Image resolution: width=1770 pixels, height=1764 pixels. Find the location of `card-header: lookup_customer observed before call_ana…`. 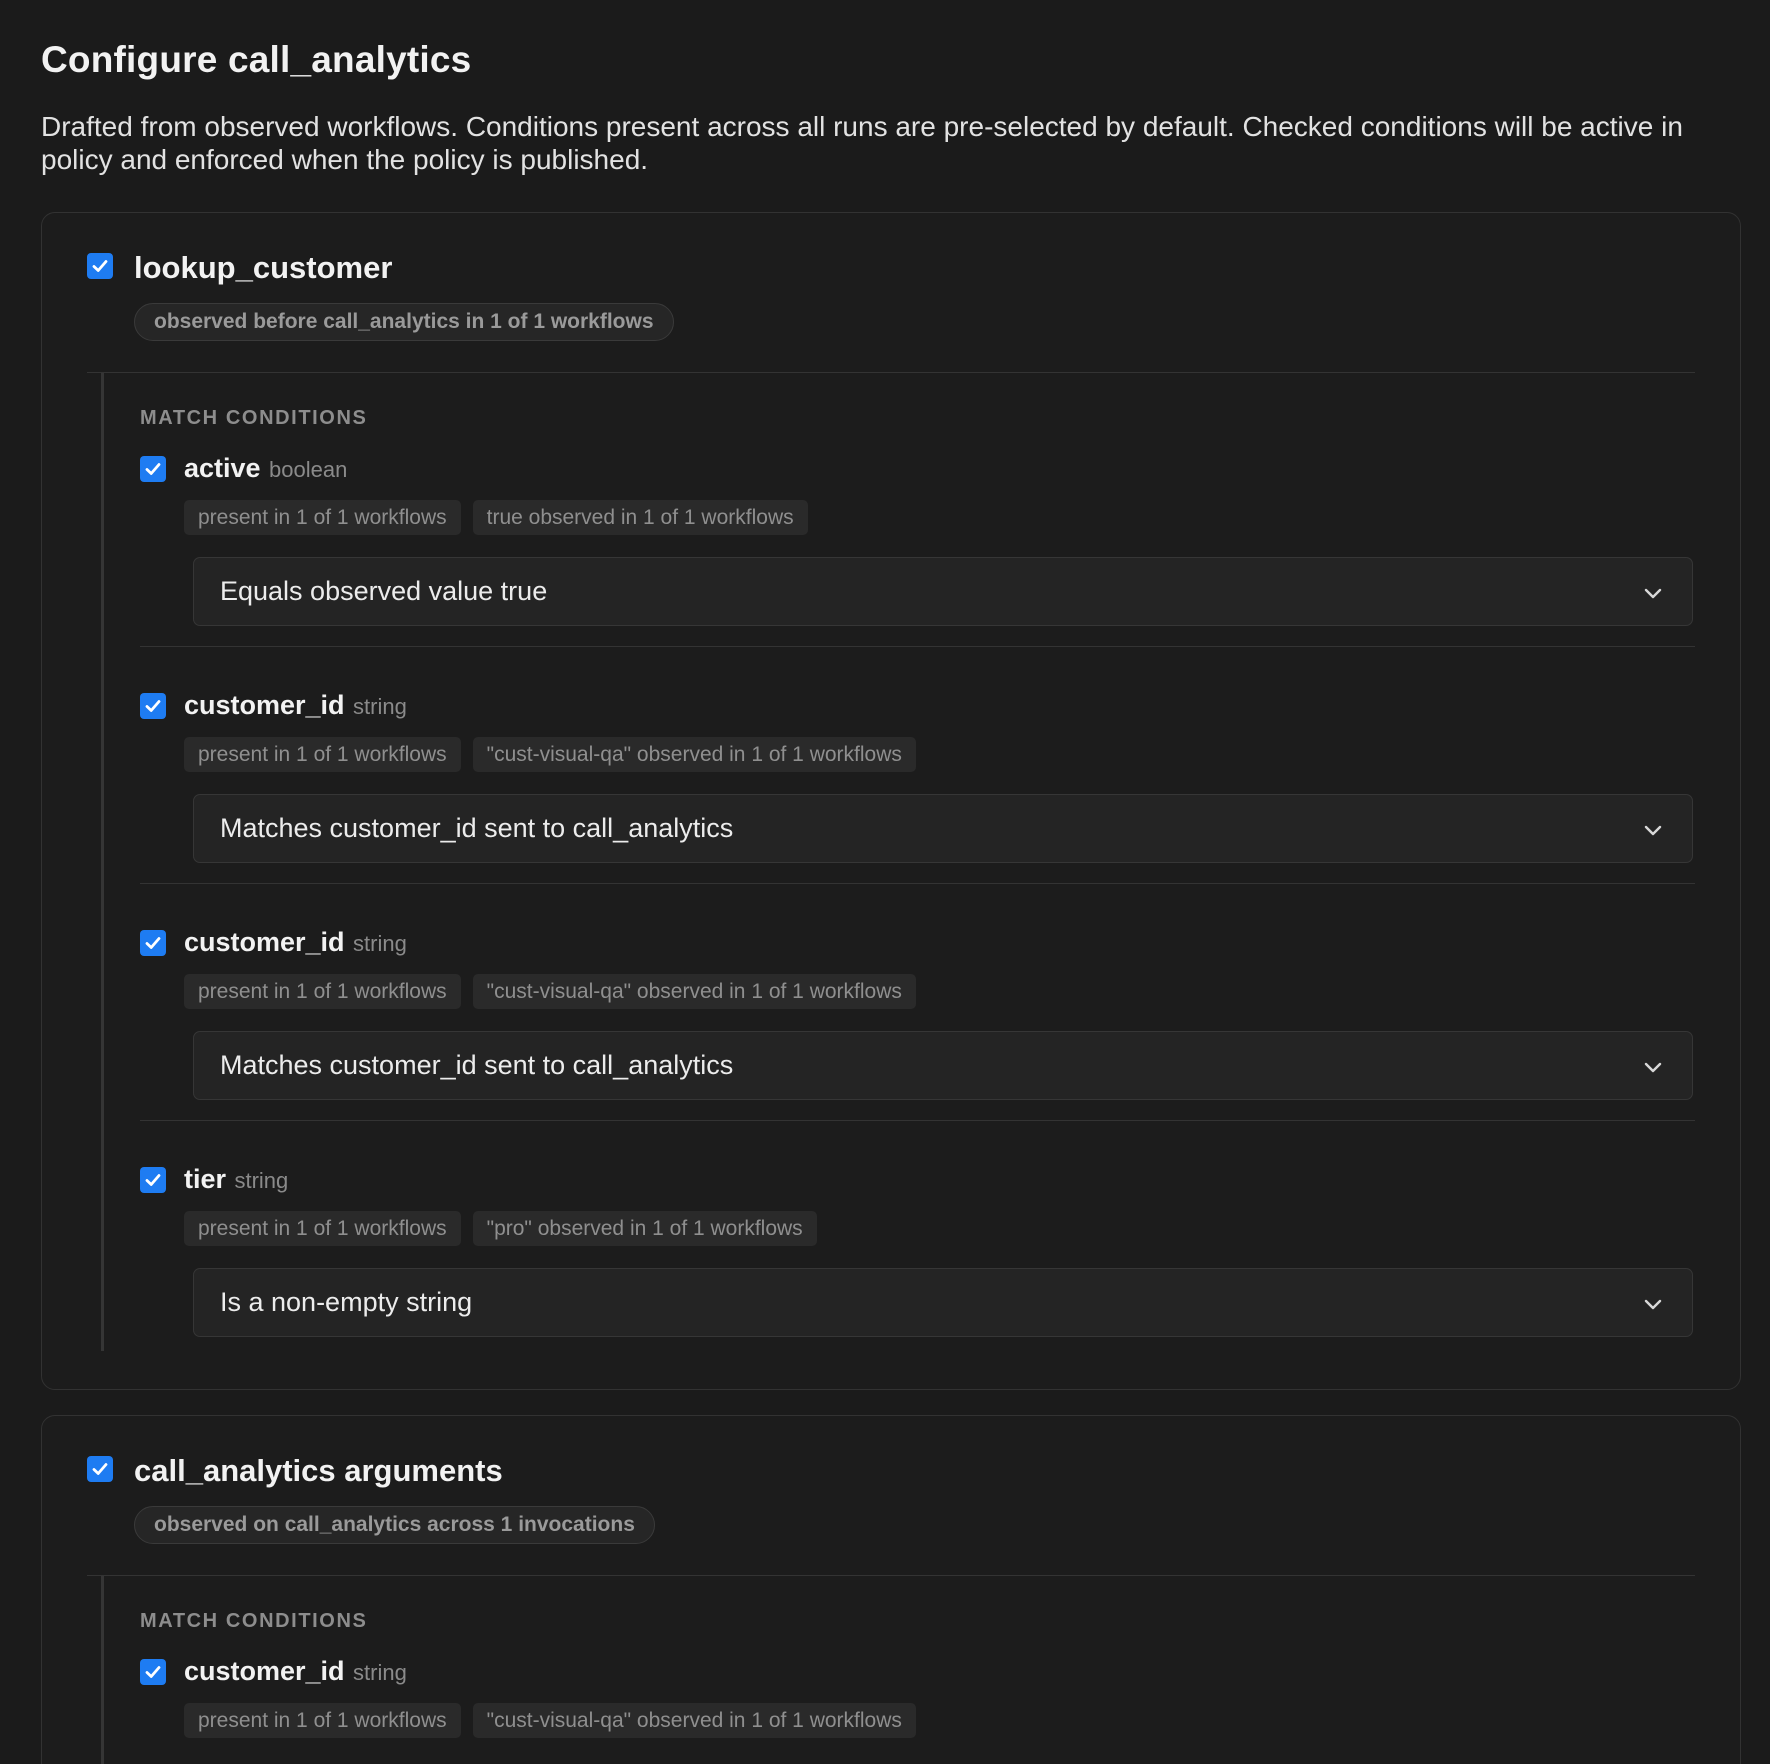

card-header: lookup_customer observed before call_ana… is located at coordinates (891, 293).